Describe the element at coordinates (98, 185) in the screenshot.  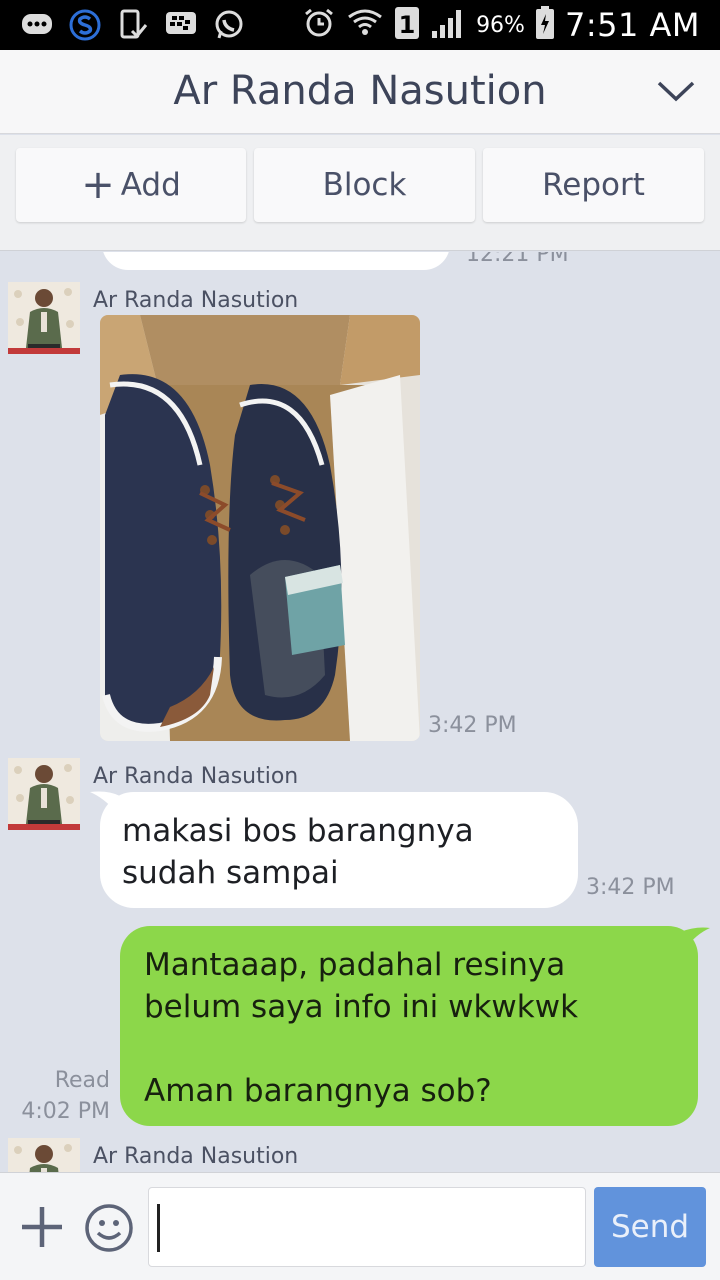
I see `plus-icon: +` at that location.